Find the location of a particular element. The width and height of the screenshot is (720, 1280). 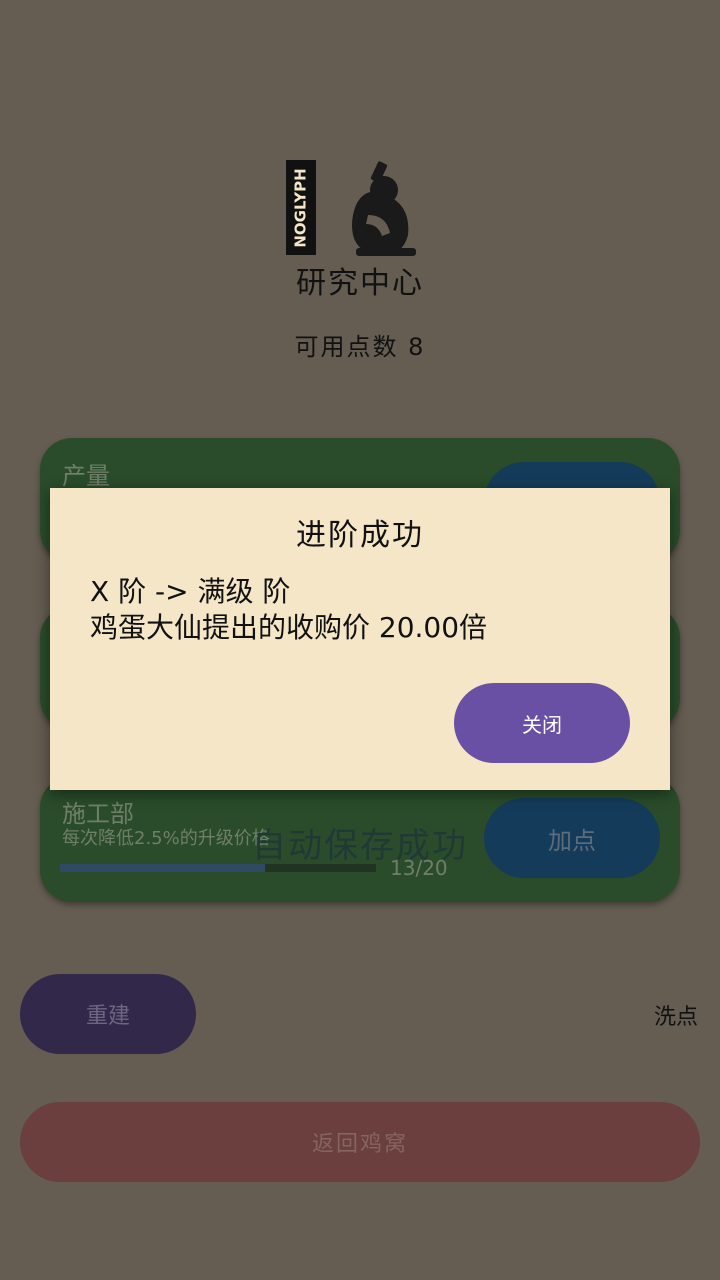

back-button: 返回鸡窝 is located at coordinates (360, 1142).